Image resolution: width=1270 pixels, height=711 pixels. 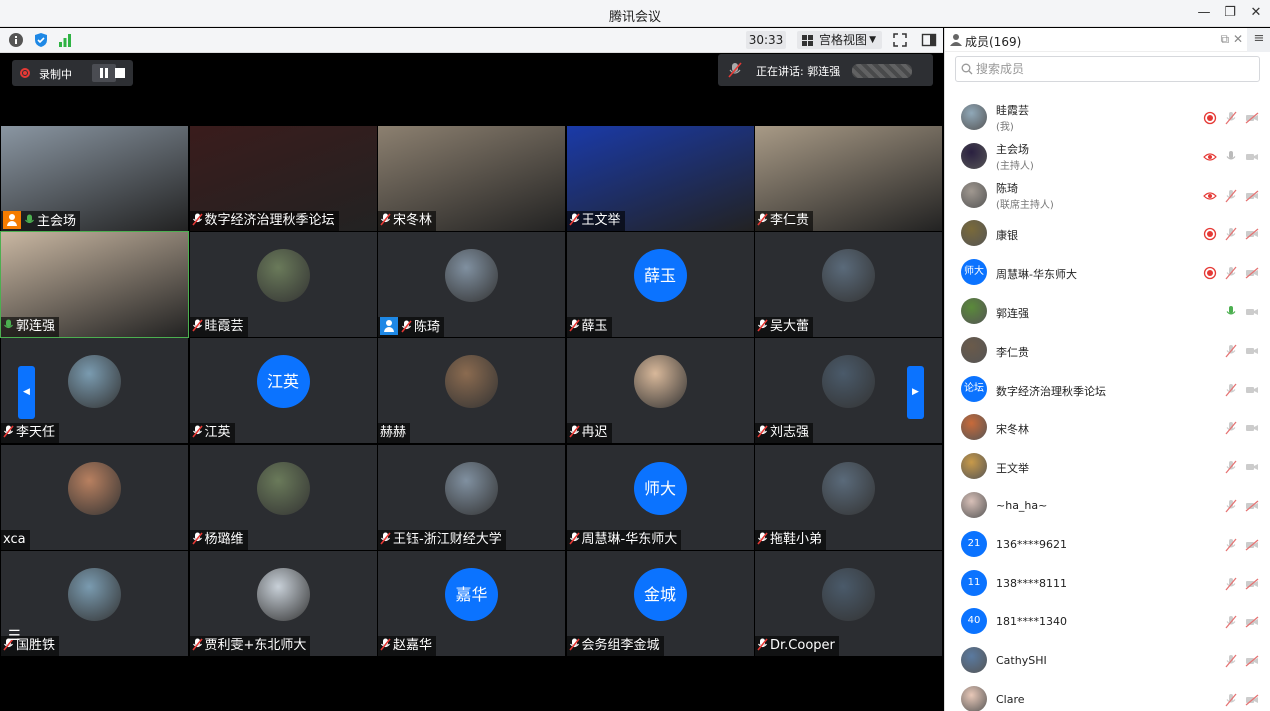 I want to click on participant-tile: 金城 会务组李金城, so click(x=660, y=603).